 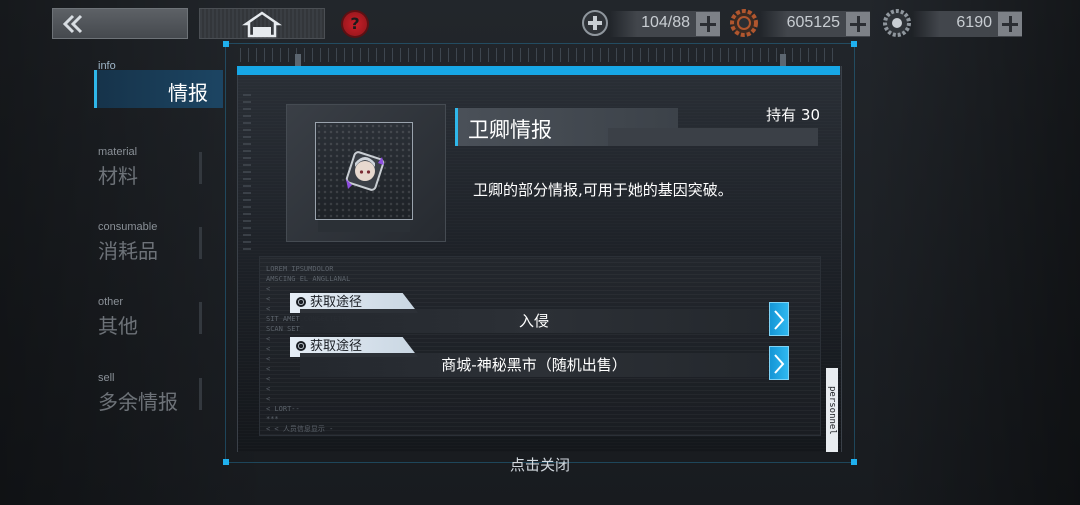 I want to click on tap-to-close-hint: 点击关闭, so click(x=540, y=464).